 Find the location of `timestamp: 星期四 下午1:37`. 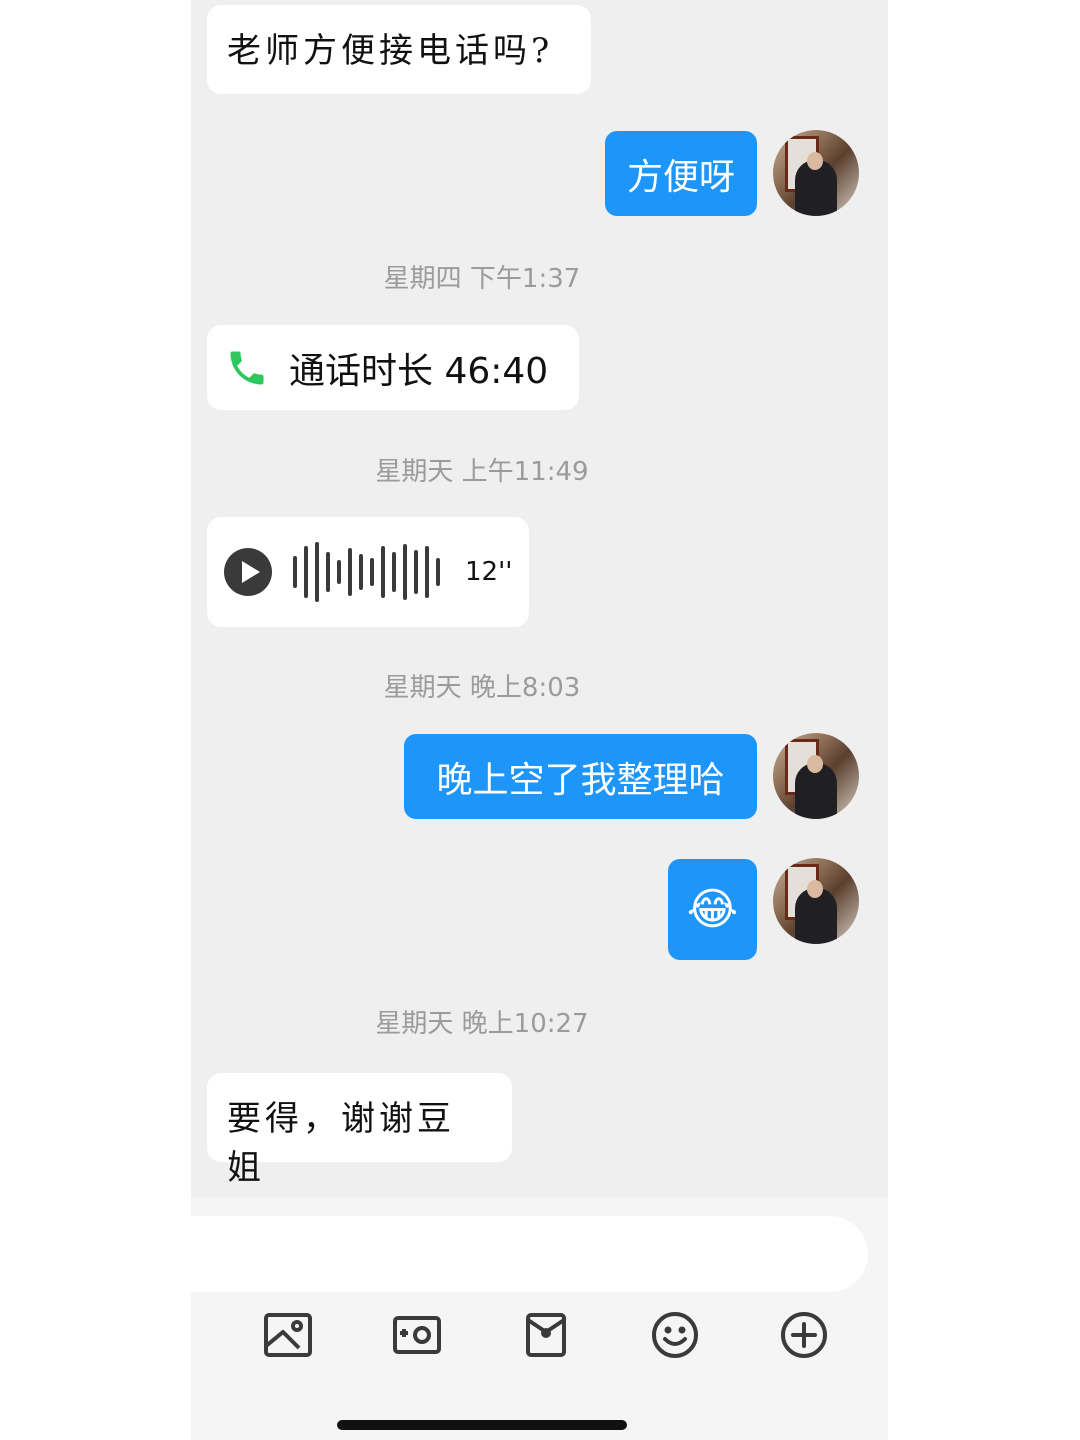

timestamp: 星期四 下午1:37 is located at coordinates (482, 279).